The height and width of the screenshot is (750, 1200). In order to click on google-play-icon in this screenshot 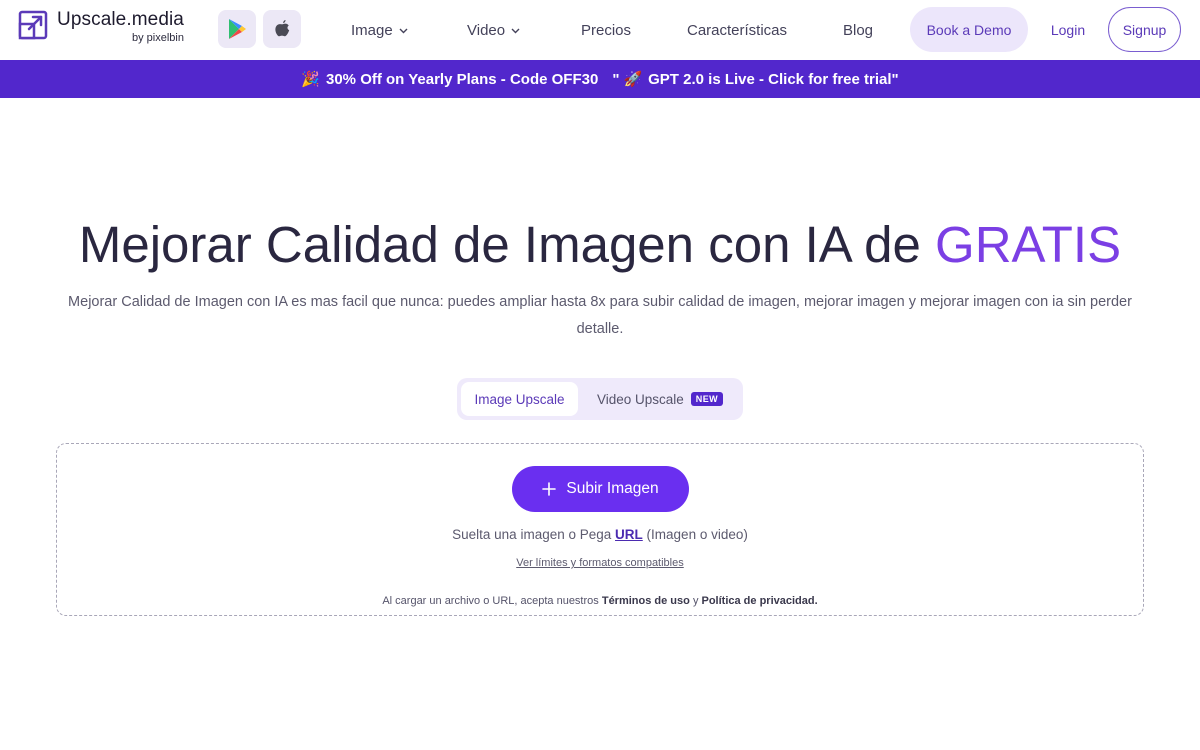, I will do `click(237, 29)`.